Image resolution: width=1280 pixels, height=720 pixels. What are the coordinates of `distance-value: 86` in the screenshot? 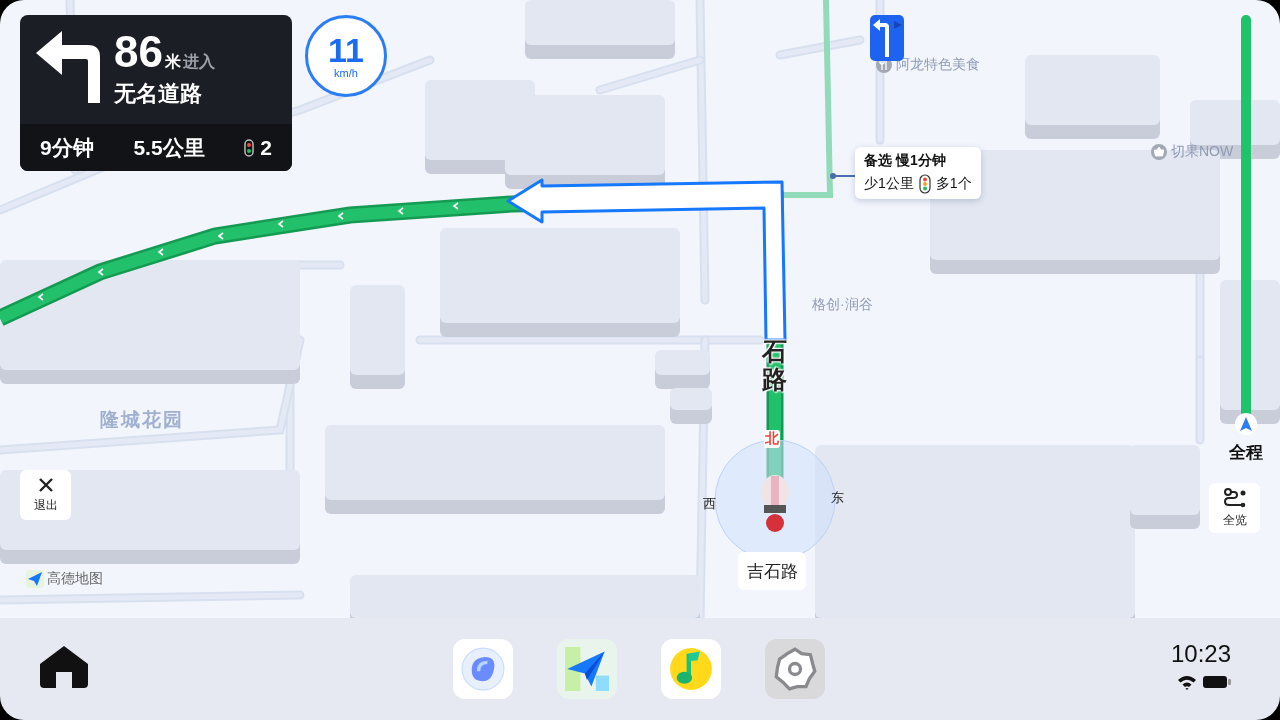 It's located at (138, 52).